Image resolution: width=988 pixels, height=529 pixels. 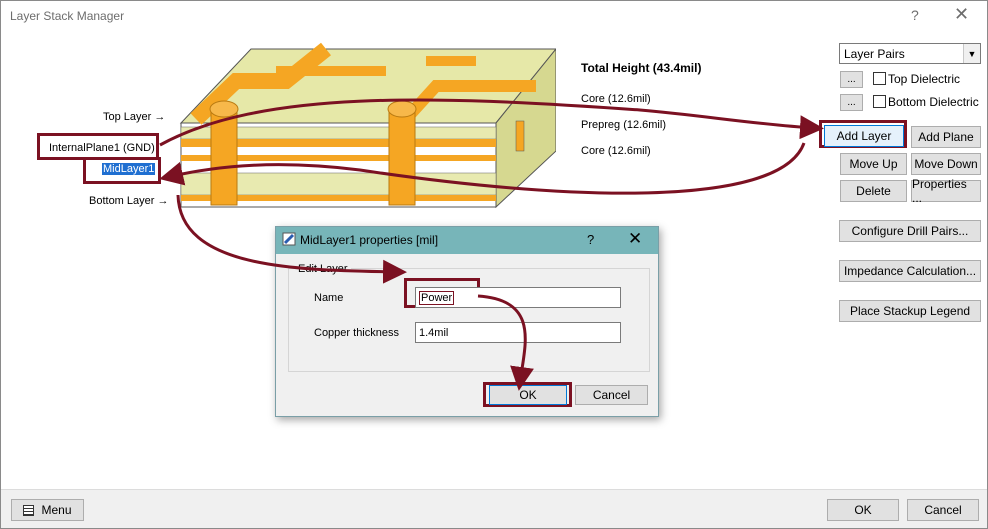 What do you see at coordinates (329, 298) in the screenshot?
I see `name-label: Name` at bounding box center [329, 298].